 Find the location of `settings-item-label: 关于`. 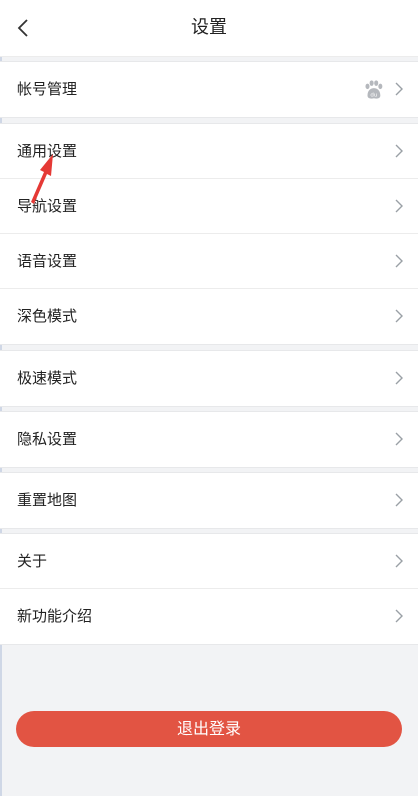

settings-item-label: 关于 is located at coordinates (32, 561).